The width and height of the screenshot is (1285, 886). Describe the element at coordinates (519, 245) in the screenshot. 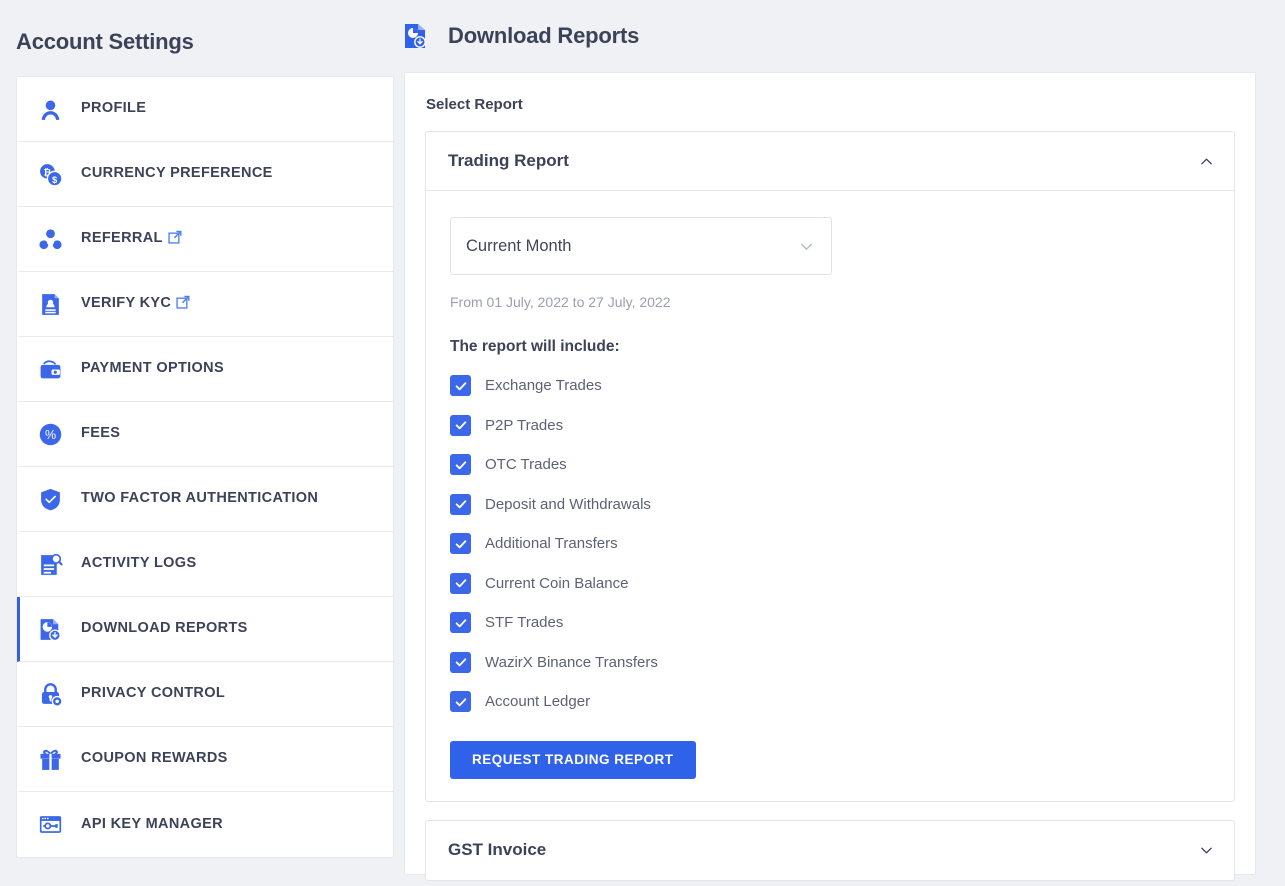

I see `period-select-value: Current Month` at that location.